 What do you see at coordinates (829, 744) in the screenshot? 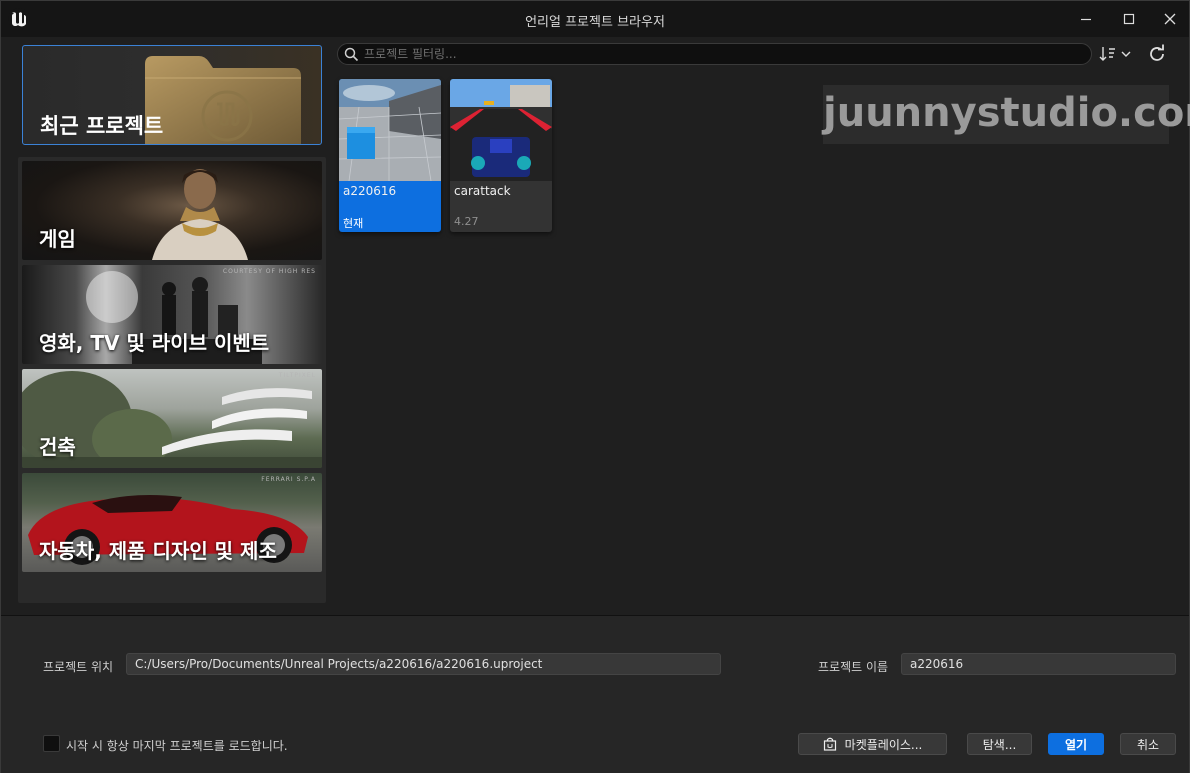
I see `marketplace-bag-icon` at bounding box center [829, 744].